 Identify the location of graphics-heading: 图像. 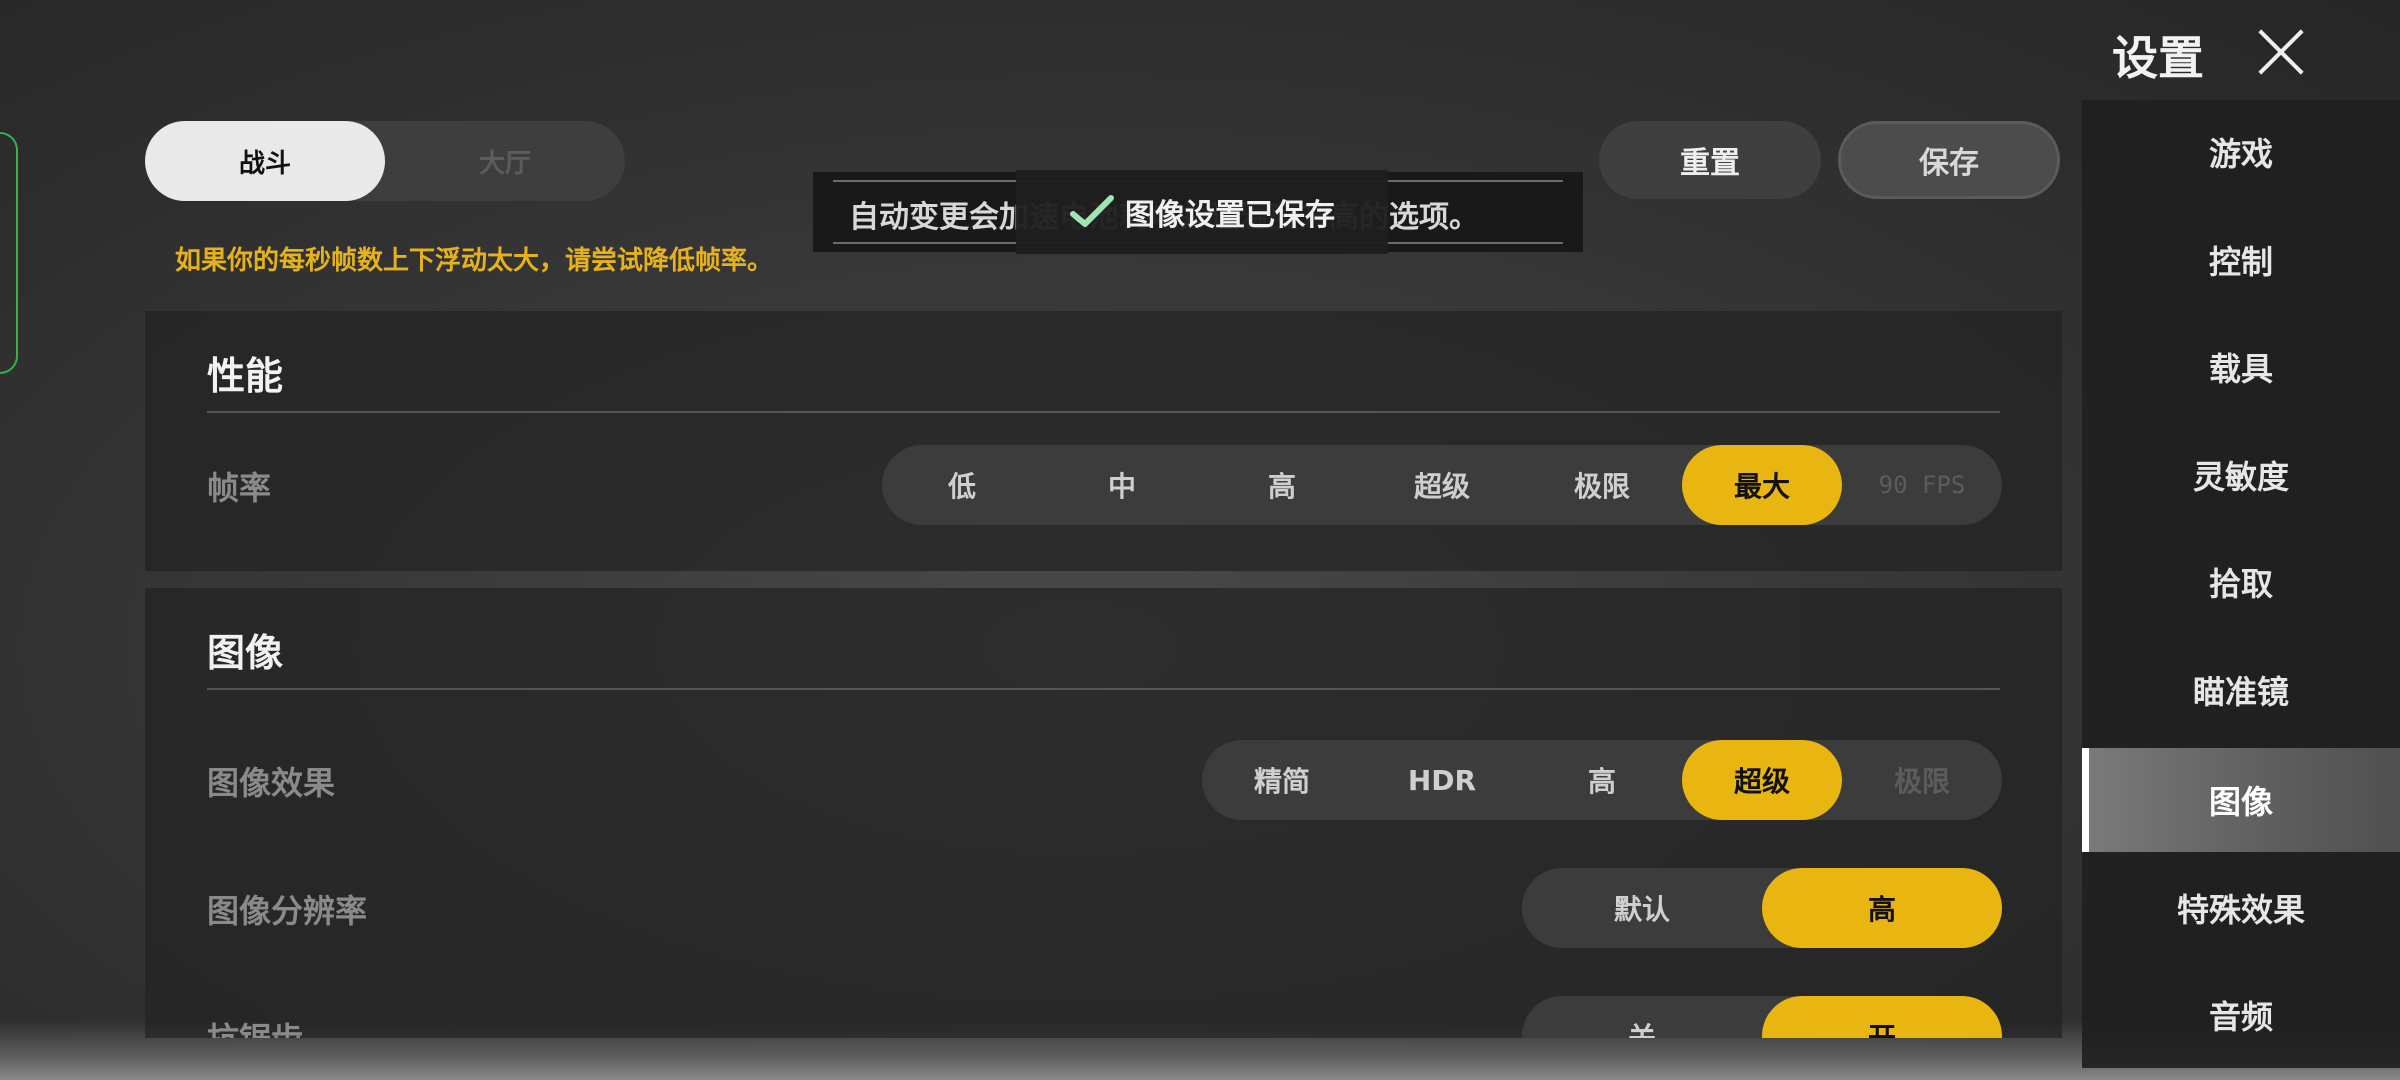
(245, 653).